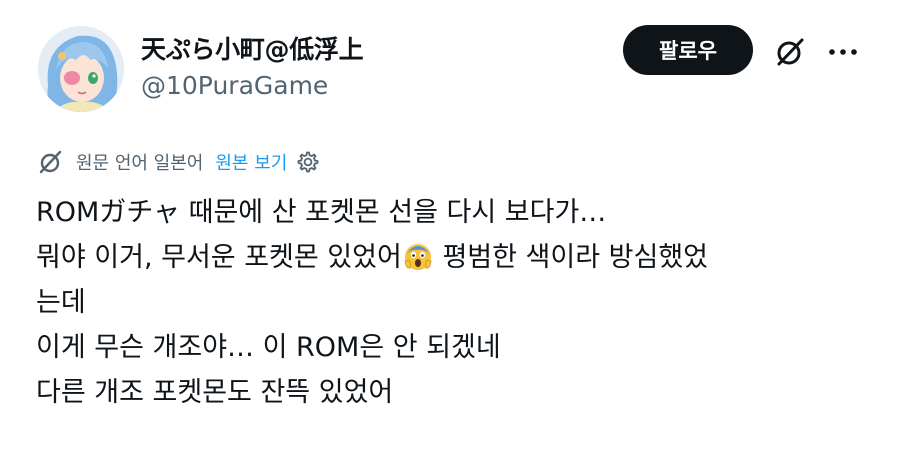 This screenshot has height=460, width=900. What do you see at coordinates (843, 52) in the screenshot?
I see `more-dots-icon` at bounding box center [843, 52].